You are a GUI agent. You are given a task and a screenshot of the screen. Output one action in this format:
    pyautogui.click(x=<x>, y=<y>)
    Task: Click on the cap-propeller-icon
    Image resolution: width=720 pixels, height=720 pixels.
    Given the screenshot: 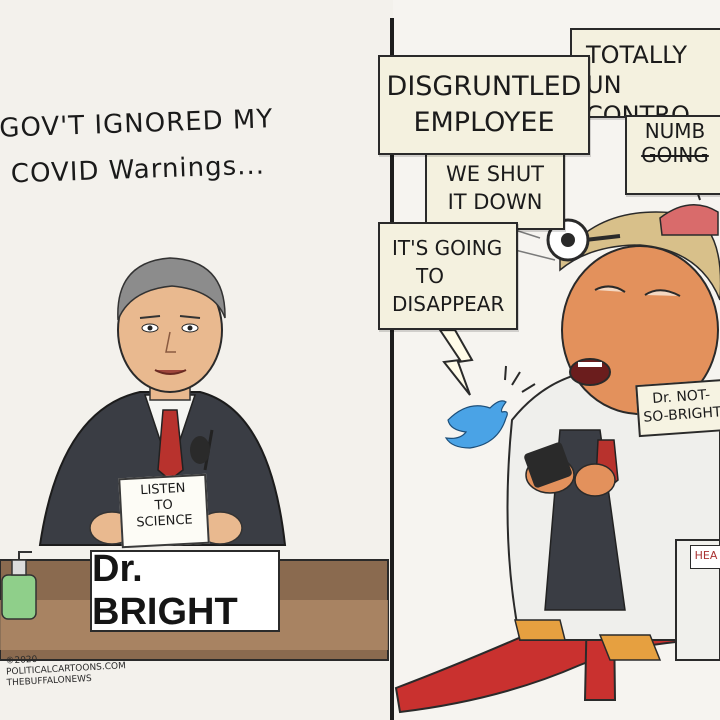 What is the action you would take?
    pyautogui.click(x=689, y=220)
    